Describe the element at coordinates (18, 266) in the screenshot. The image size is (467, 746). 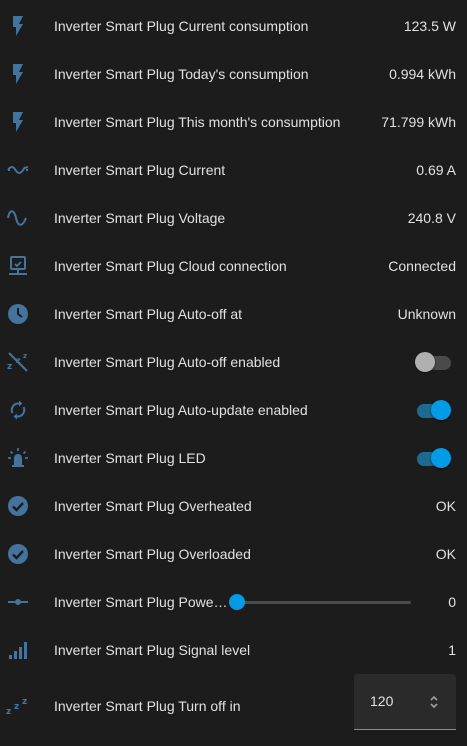
I see `cloud-connection-icon` at that location.